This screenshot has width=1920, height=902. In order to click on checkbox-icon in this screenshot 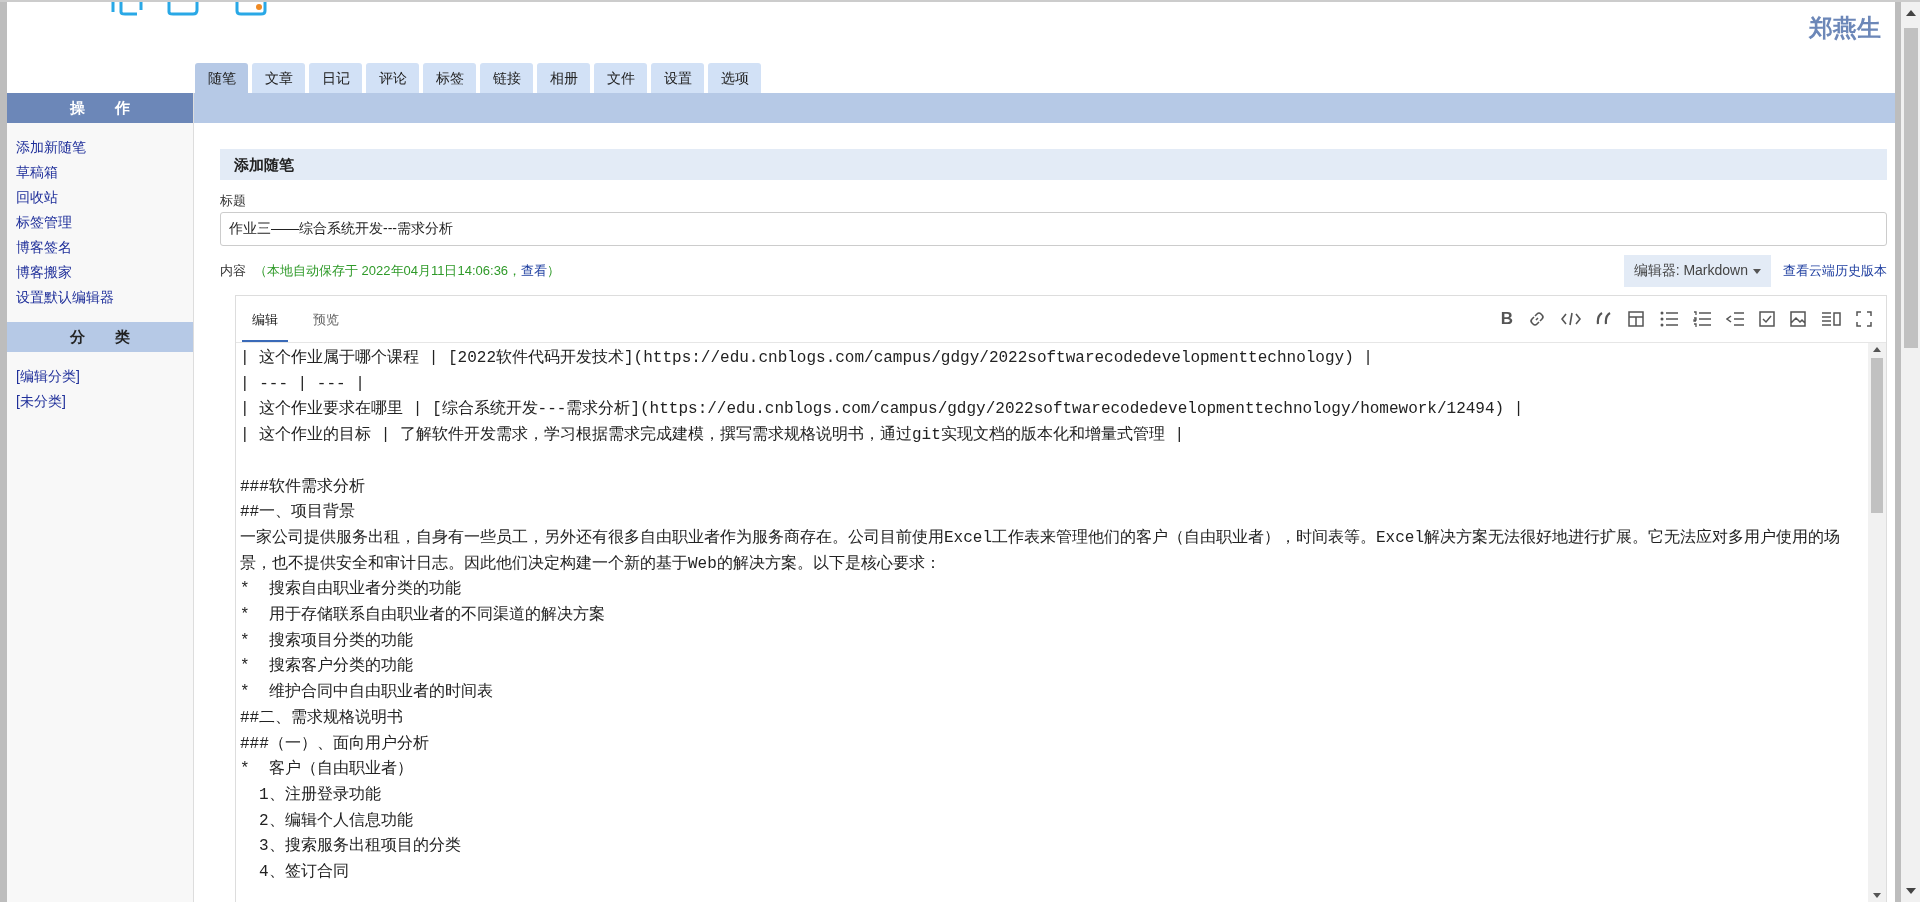, I will do `click(1767, 319)`.